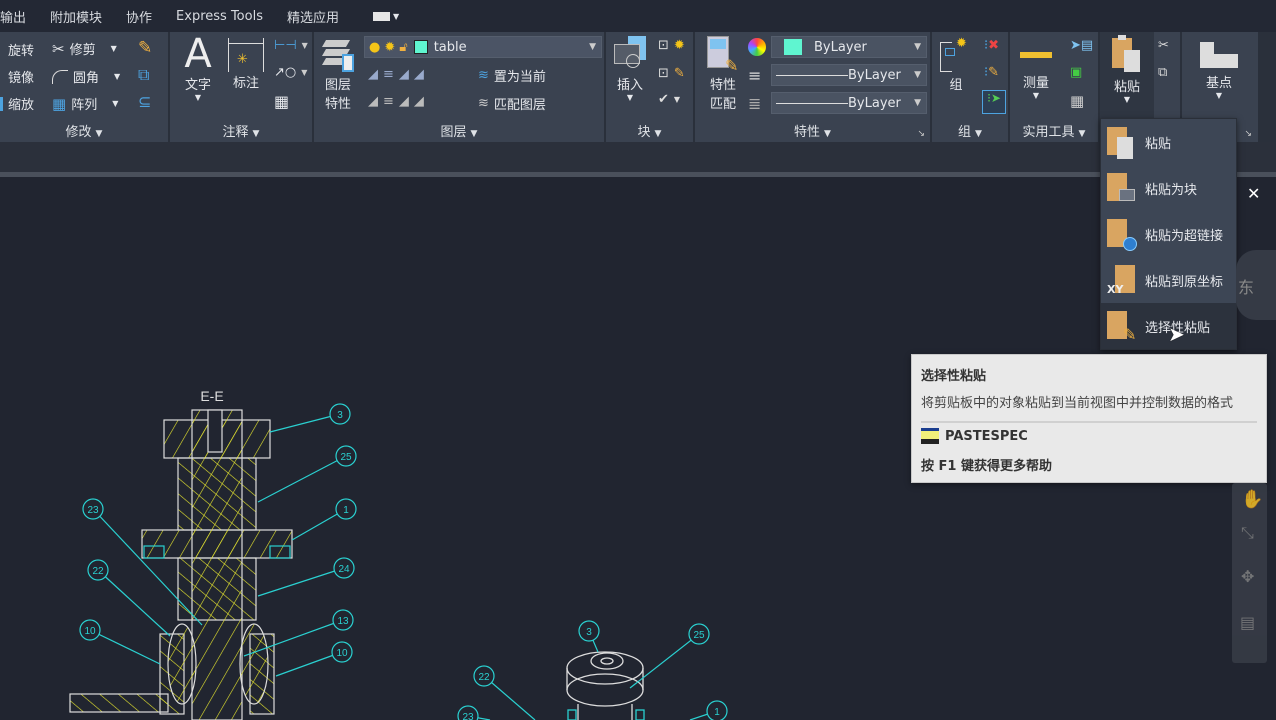 Image resolution: width=1276 pixels, height=720 pixels. What do you see at coordinates (385, 16) in the screenshot?
I see `workspace-dropdown-icon: ▼` at bounding box center [385, 16].